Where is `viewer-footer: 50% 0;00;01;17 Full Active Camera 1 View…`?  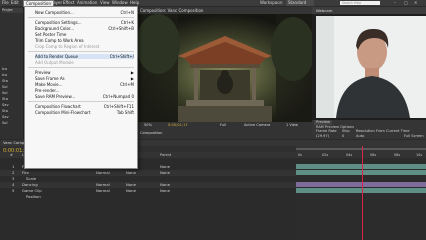 viewer-footer: 50% 0;00;01;17 Full Active Camera 1 View… is located at coordinates (225, 130).